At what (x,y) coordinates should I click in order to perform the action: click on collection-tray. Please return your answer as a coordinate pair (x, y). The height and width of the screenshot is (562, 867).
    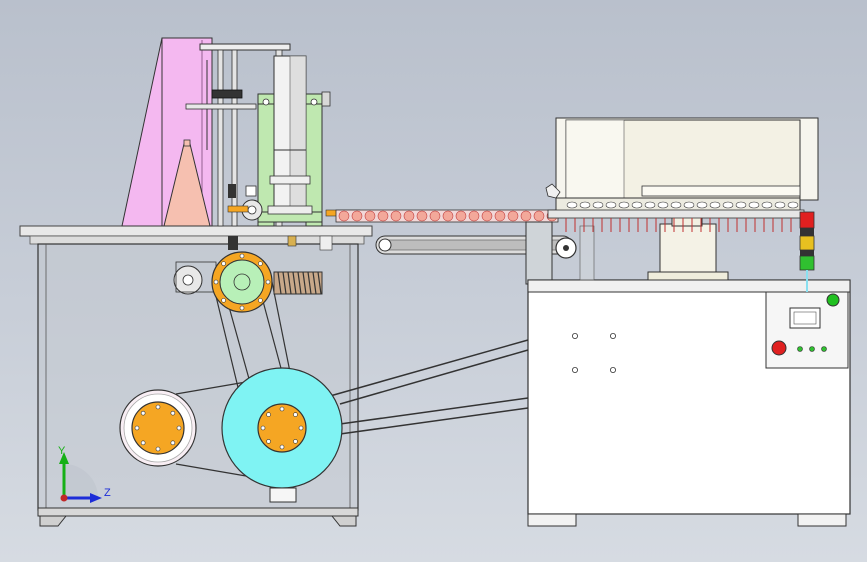
    Looking at the image, I should click on (682, 174).